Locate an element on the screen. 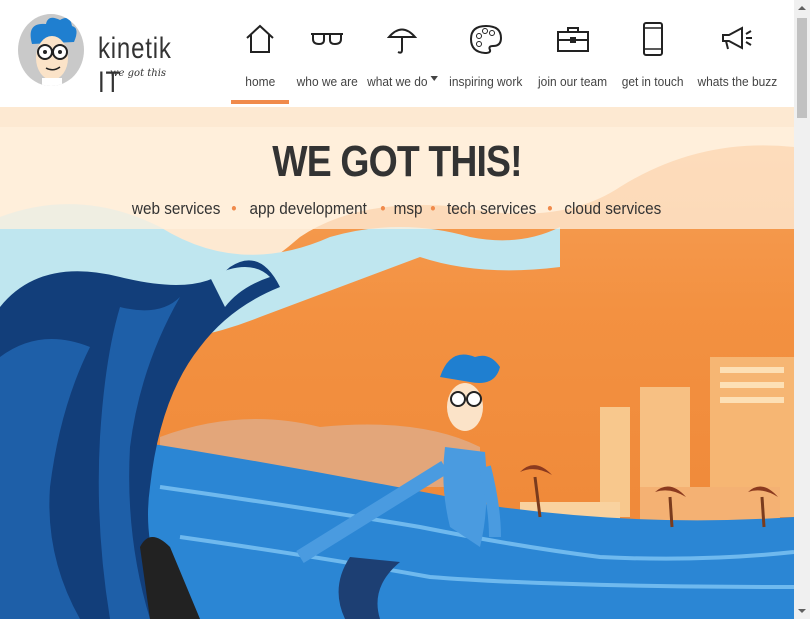 This screenshot has height=624, width=810. mascot-avatar is located at coordinates (51, 50).